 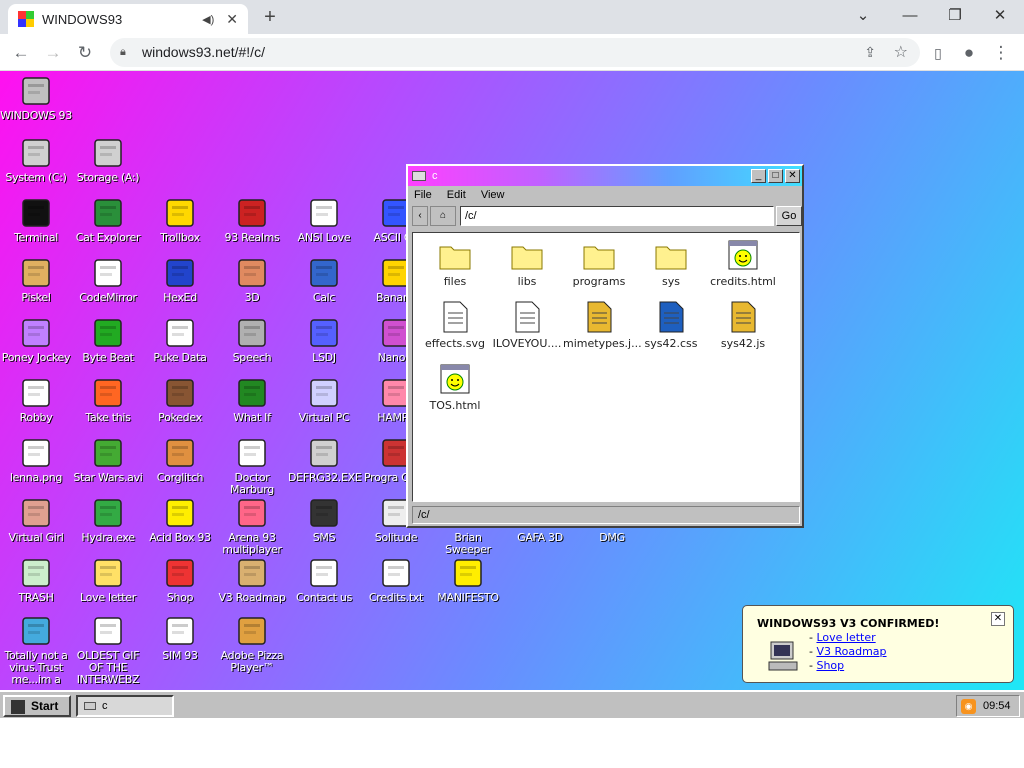 I want to click on desktop-icon-what-if: What If, so click(x=252, y=400).